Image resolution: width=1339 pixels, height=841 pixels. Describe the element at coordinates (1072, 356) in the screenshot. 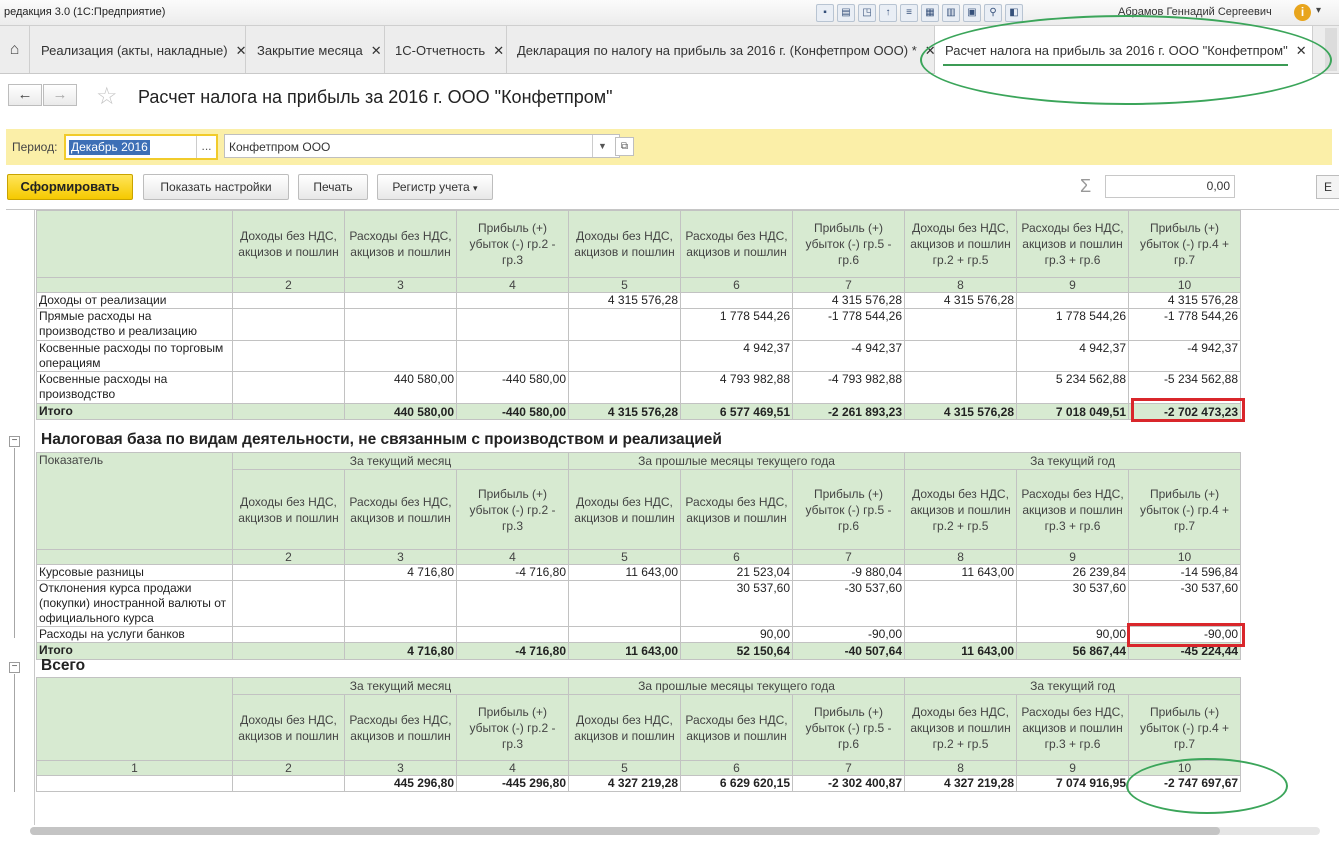

I see `cell: 4 942,37` at that location.